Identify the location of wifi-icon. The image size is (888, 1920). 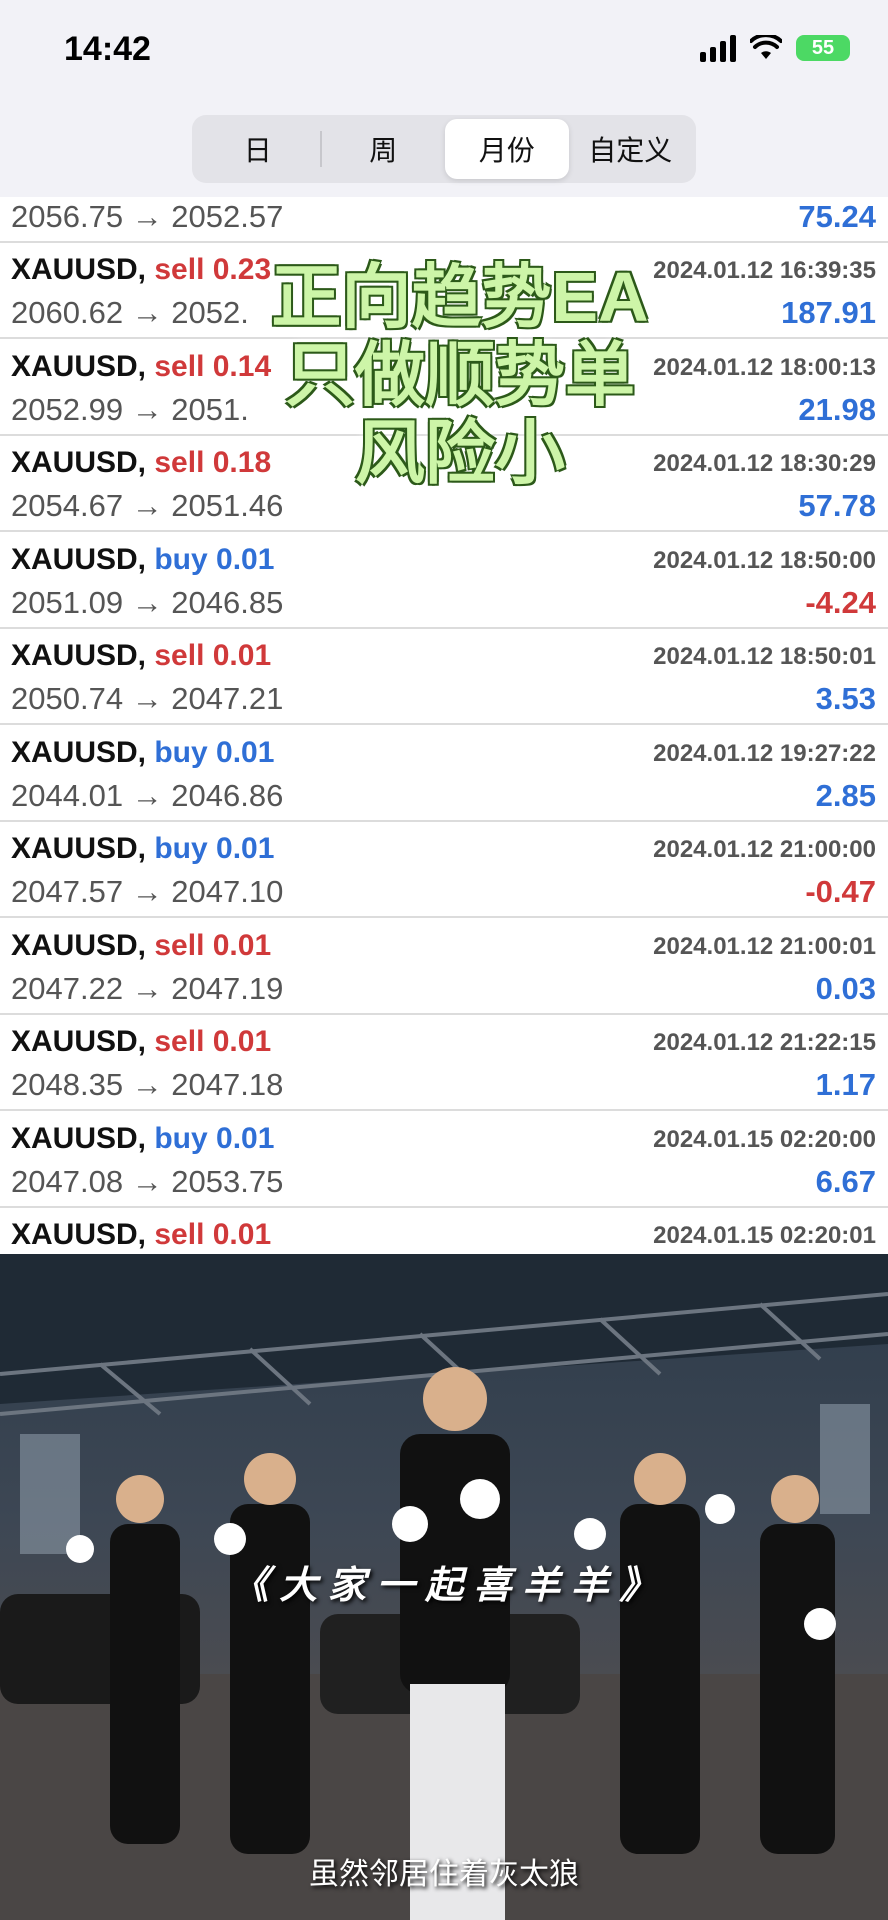
(766, 47).